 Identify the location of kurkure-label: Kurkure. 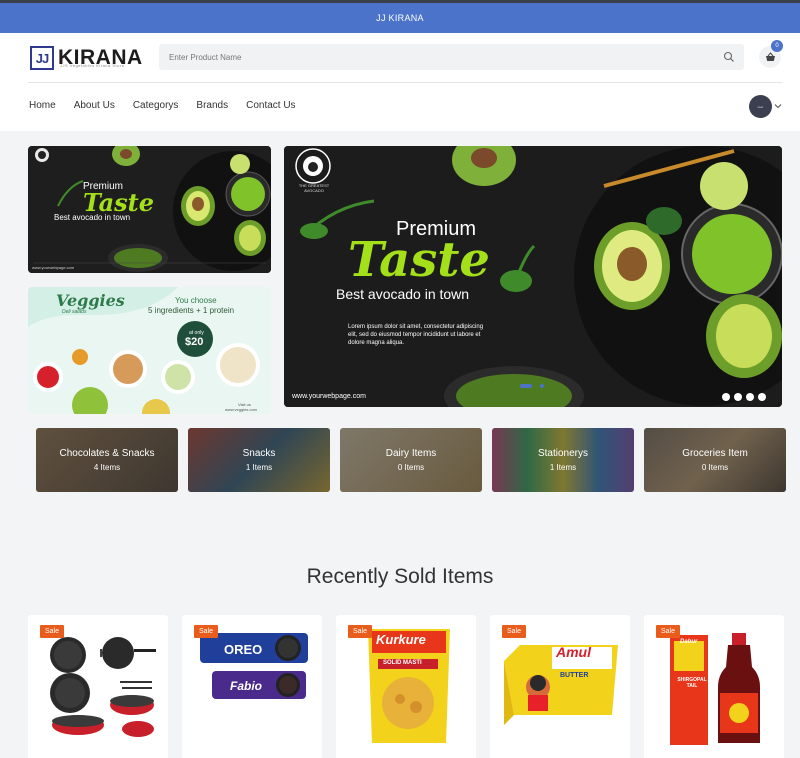
(401, 639).